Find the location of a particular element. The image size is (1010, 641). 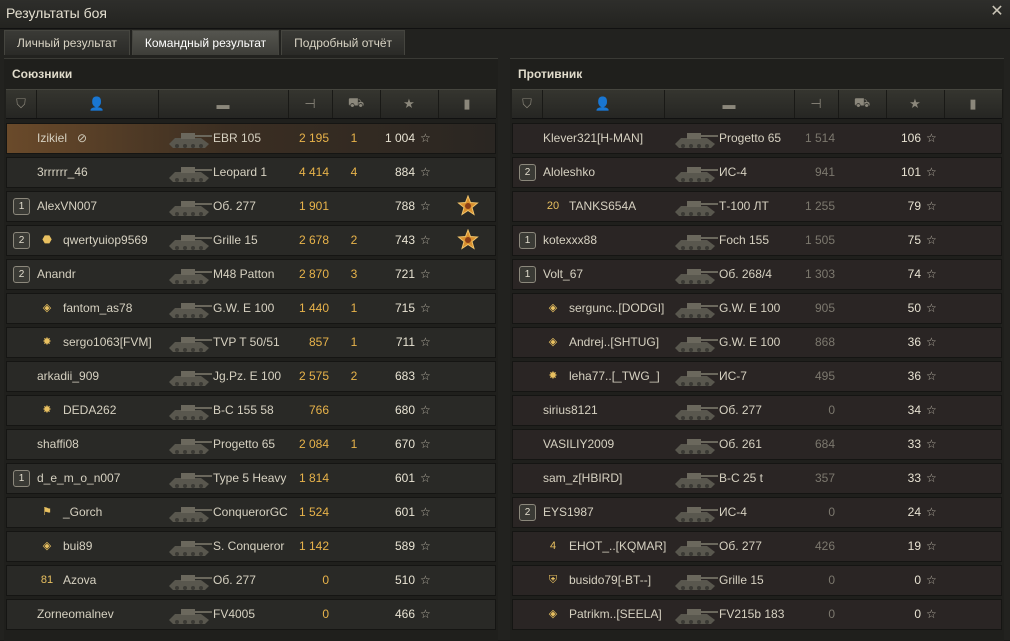

xp-value: 510 is located at coordinates (404, 580).